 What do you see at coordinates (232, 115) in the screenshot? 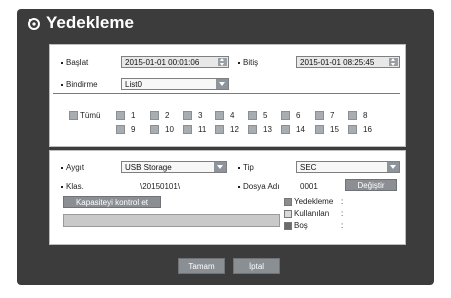
I see `channel-label: 4` at bounding box center [232, 115].